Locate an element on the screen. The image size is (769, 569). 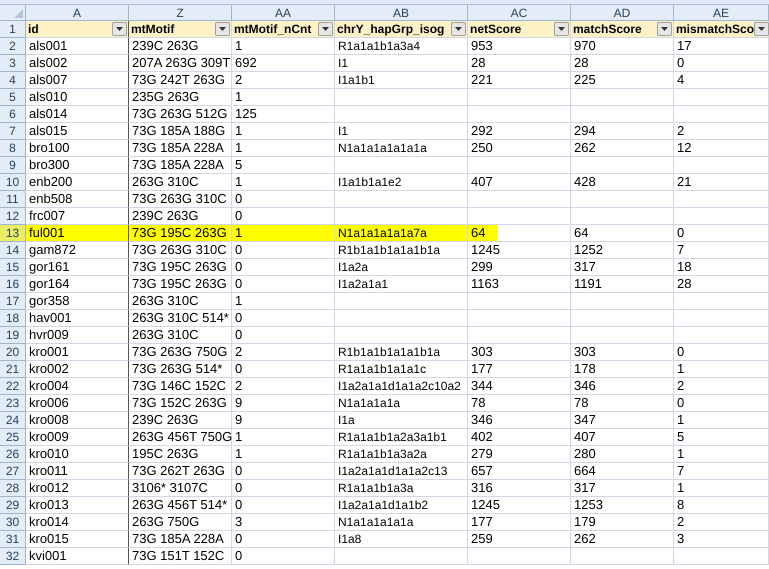
table-cell: bro300 is located at coordinates (77, 165).